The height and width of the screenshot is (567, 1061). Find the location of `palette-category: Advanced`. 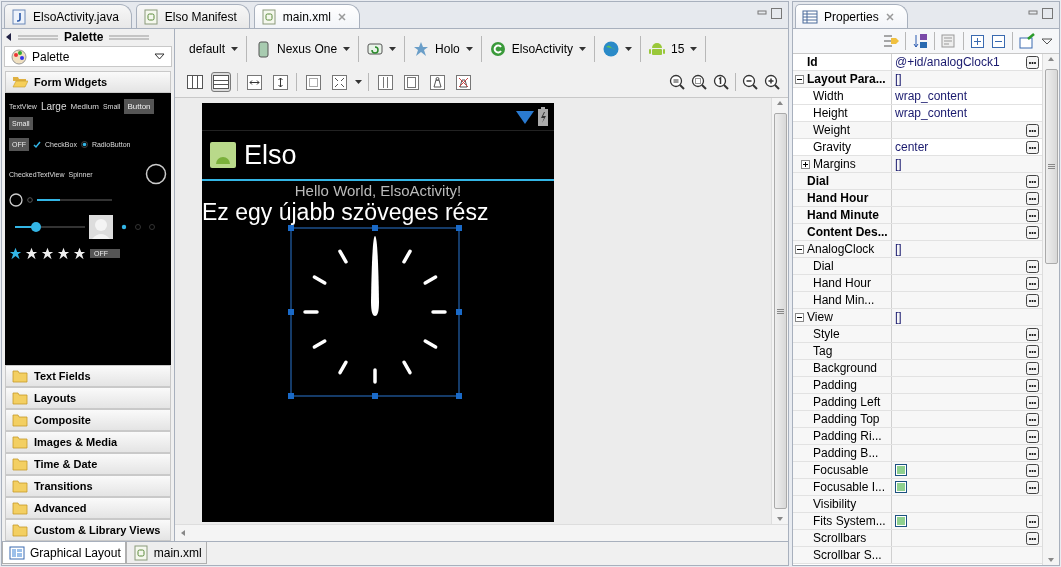

palette-category: Advanced is located at coordinates (88, 508).